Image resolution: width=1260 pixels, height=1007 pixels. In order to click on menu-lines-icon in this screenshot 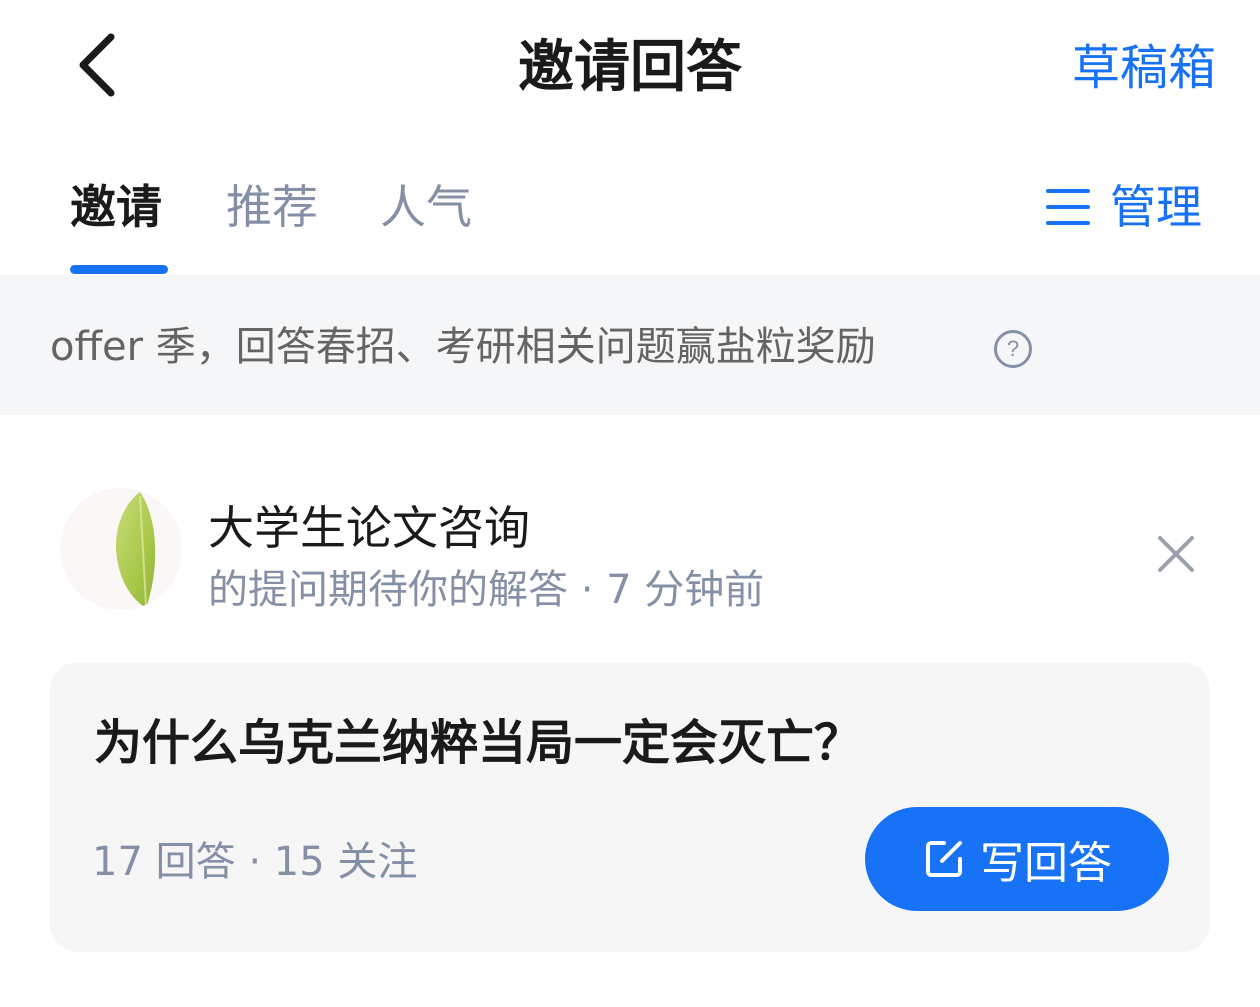, I will do `click(1068, 207)`.